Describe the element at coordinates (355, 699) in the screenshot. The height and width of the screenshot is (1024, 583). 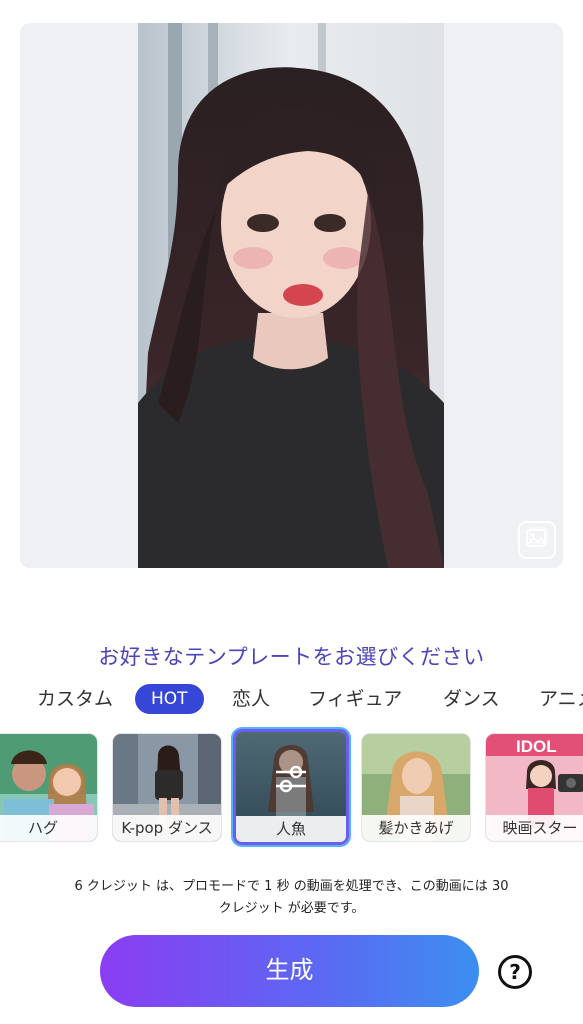
I see `tab-figure: フィギュア` at that location.